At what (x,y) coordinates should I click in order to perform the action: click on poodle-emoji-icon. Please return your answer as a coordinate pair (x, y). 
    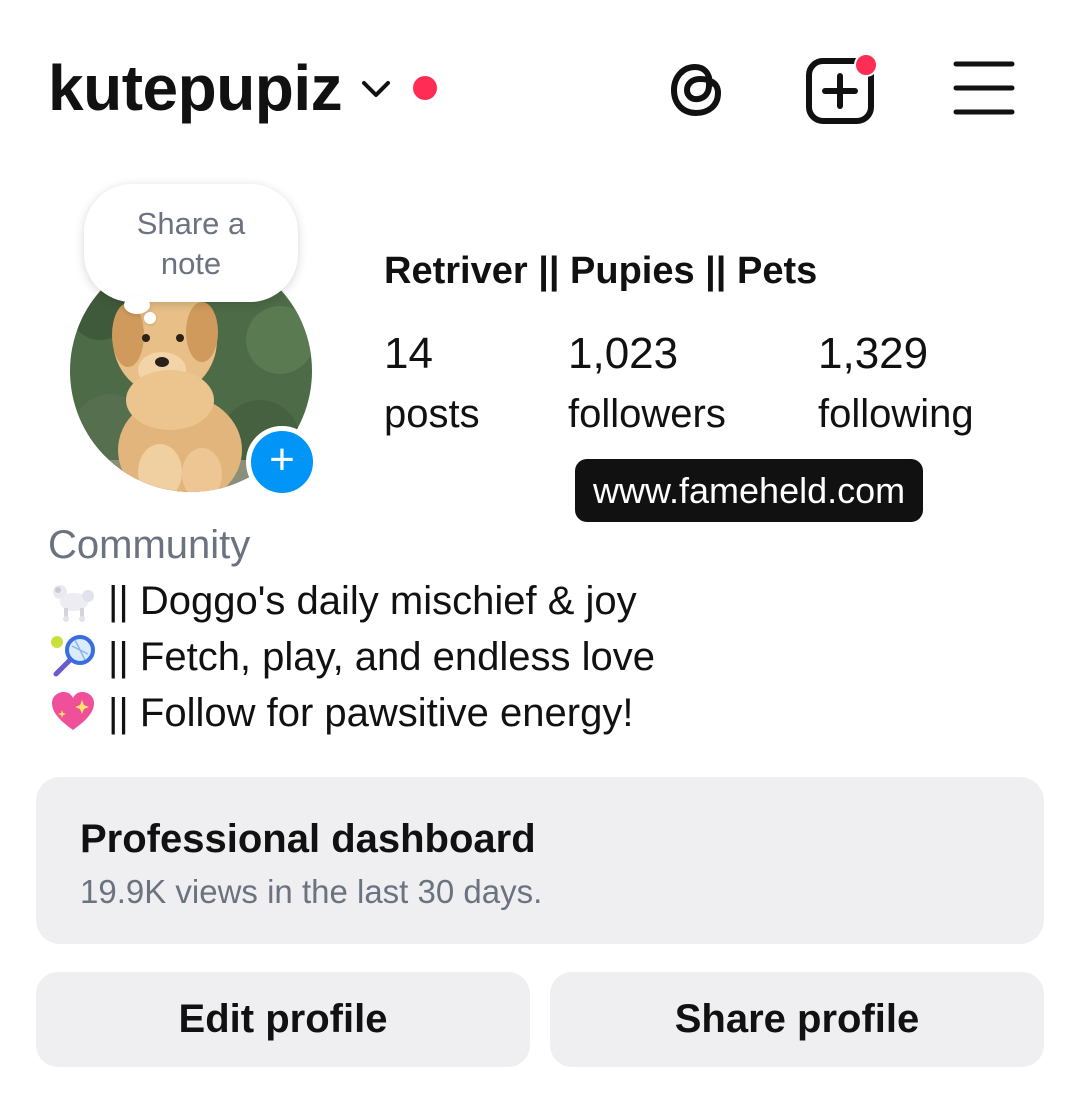
    Looking at the image, I should click on (73, 603).